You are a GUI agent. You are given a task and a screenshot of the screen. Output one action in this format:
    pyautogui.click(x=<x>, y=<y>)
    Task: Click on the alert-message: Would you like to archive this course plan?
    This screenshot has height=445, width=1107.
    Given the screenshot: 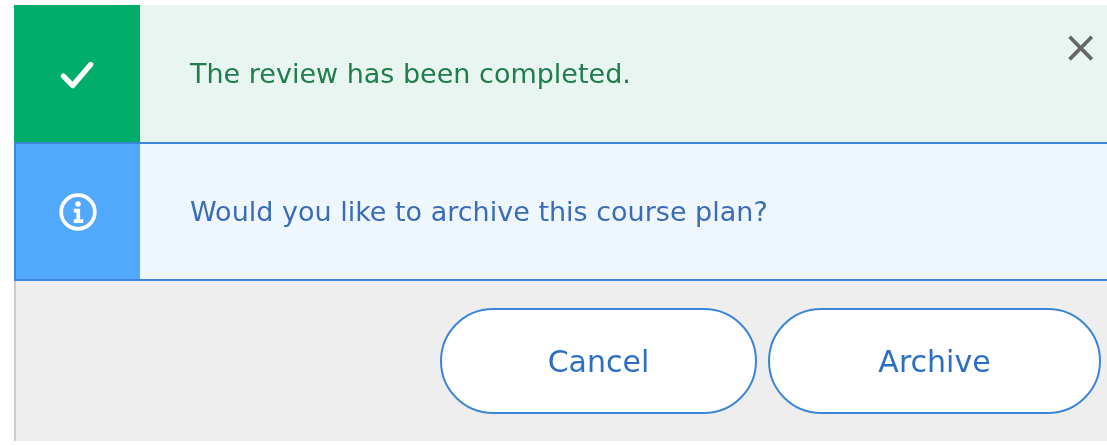 What is the action you would take?
    pyautogui.click(x=479, y=211)
    